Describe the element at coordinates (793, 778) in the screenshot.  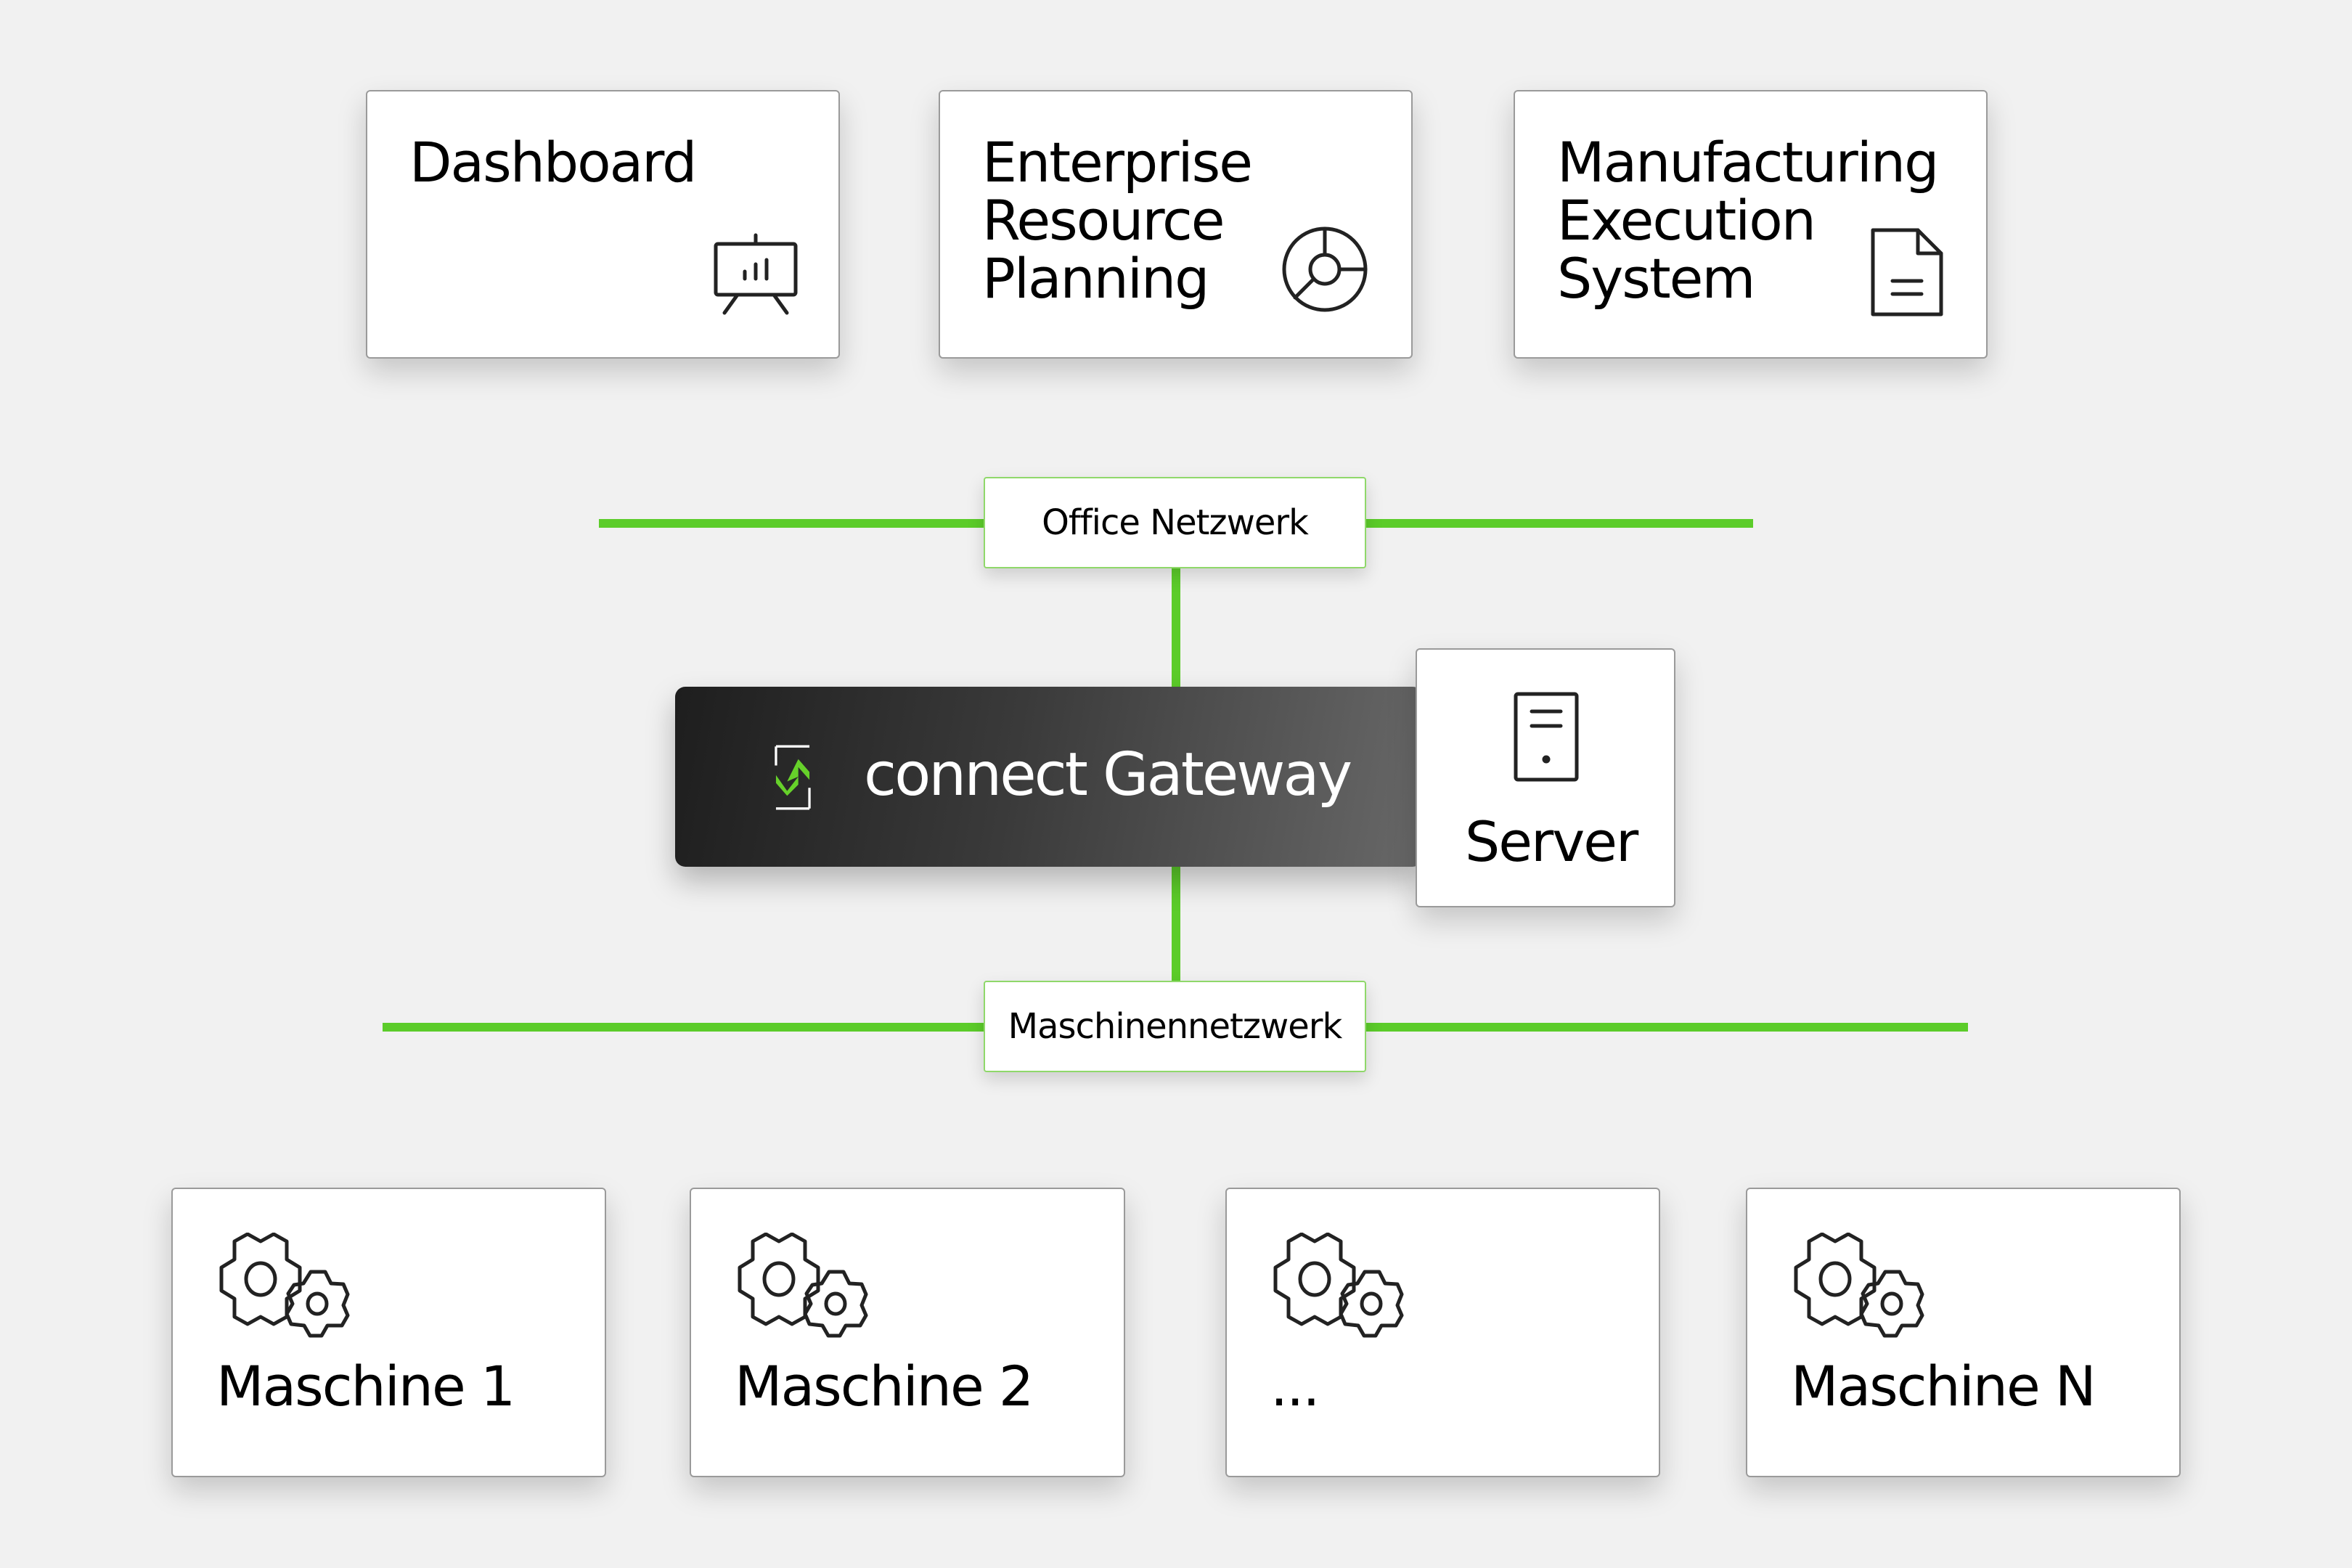
I see `connect-logo-icon` at that location.